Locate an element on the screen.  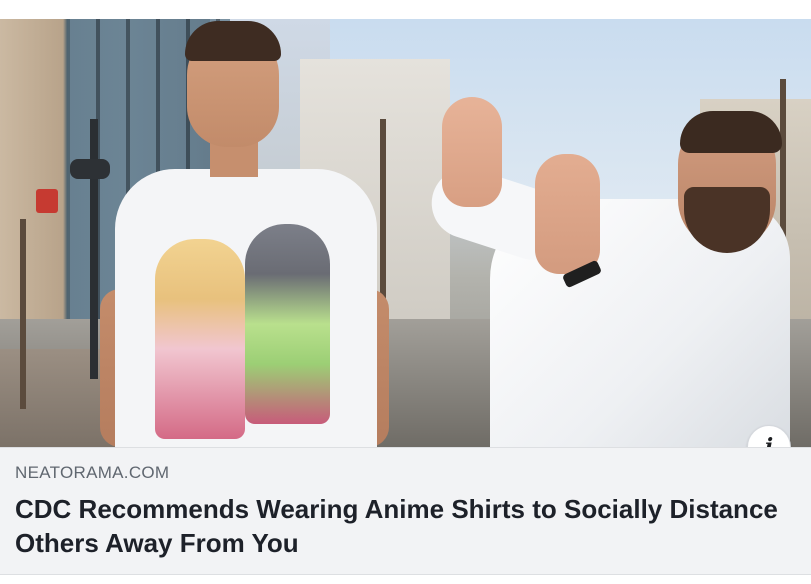
tree-trunk is located at coordinates (23, 314).